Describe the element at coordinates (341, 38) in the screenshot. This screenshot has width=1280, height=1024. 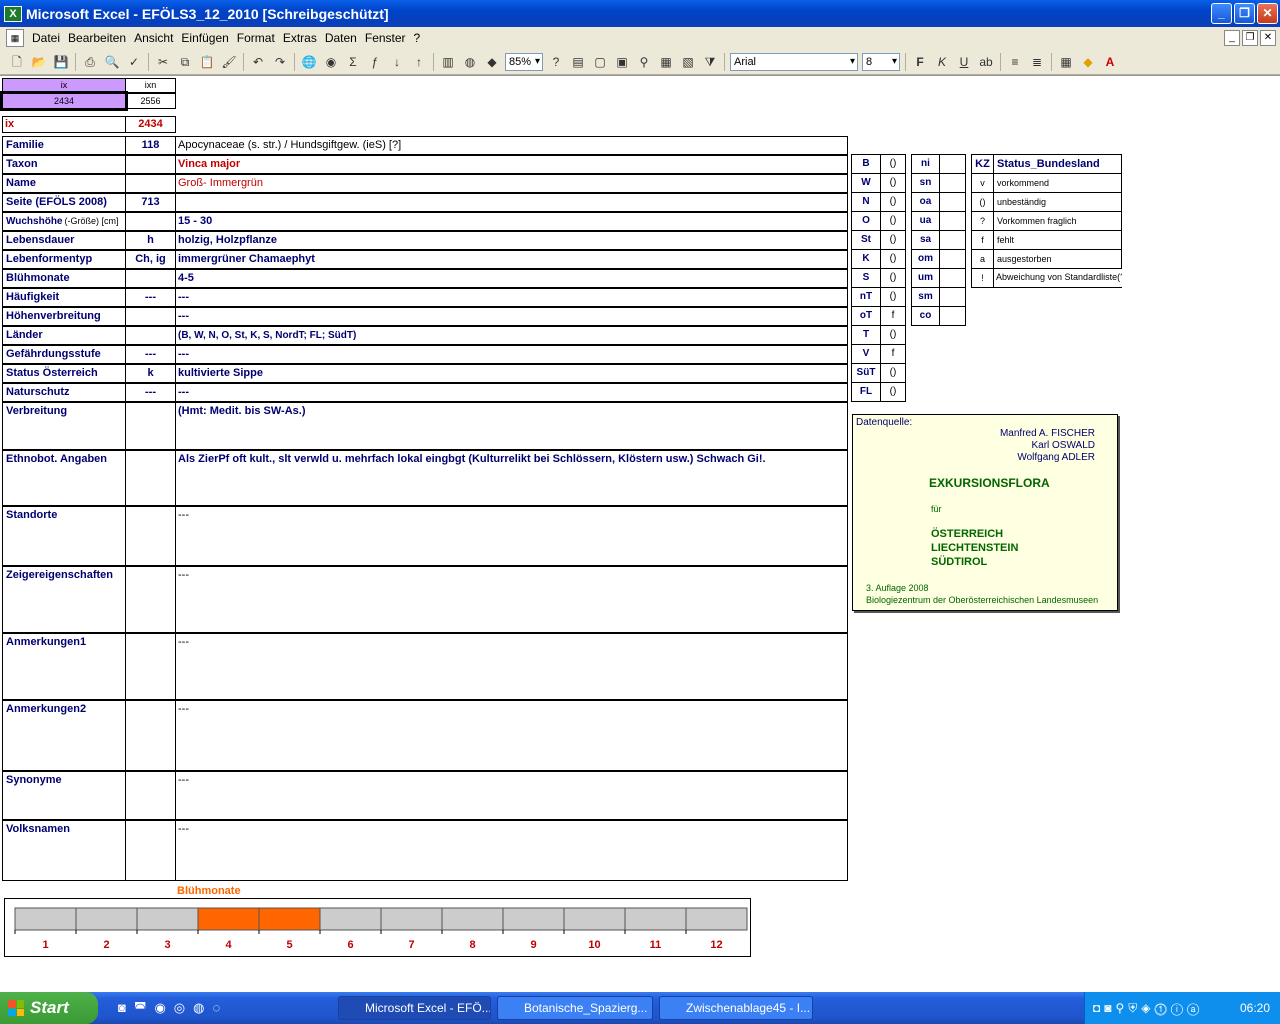
I see `menu-daten: Daten` at that location.